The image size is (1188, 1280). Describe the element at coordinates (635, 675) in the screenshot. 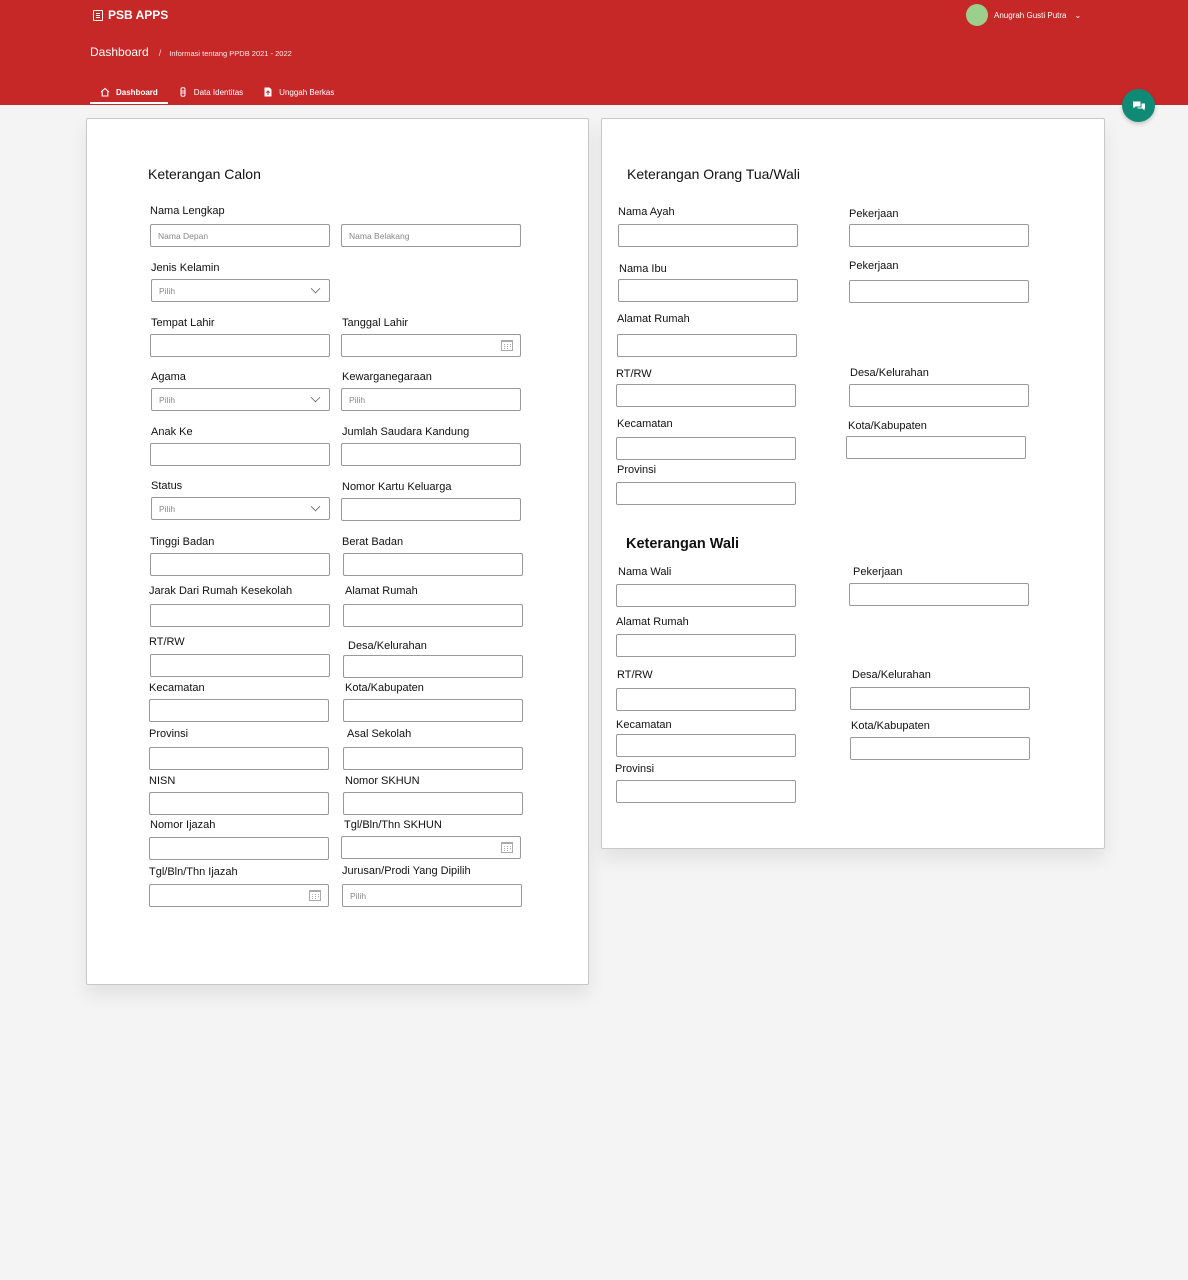

I see `label-rt-rw-wali: RT/RW` at that location.